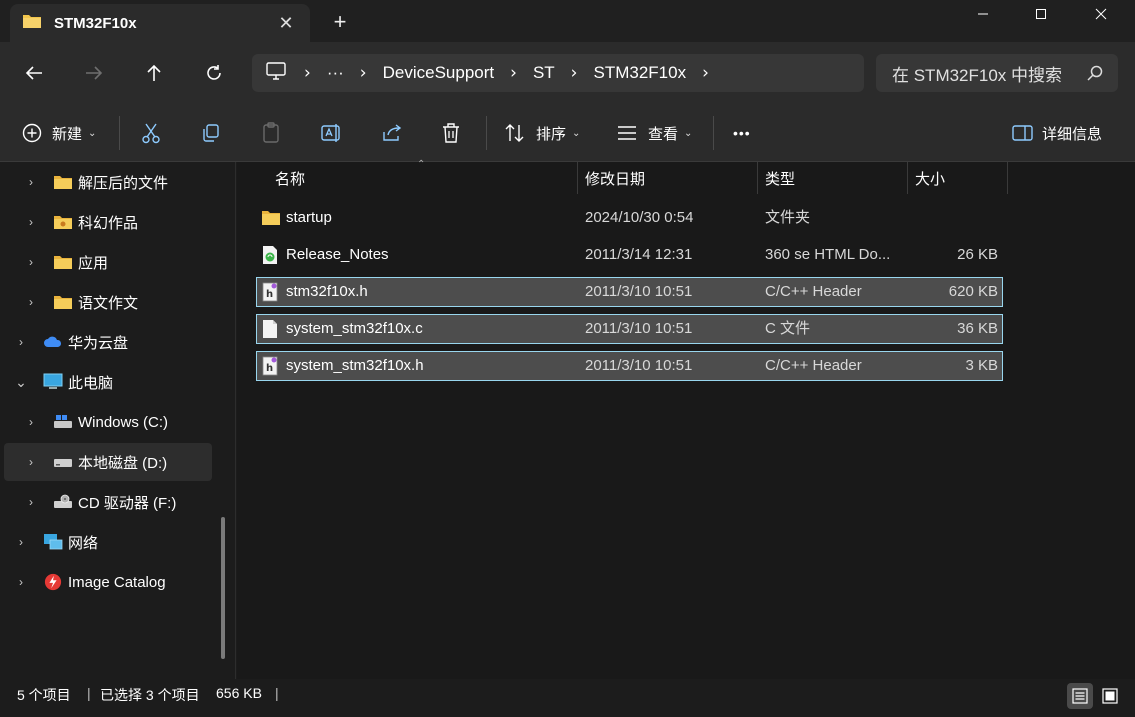 The image size is (1135, 717). What do you see at coordinates (451, 133) in the screenshot?
I see `delete-button` at bounding box center [451, 133].